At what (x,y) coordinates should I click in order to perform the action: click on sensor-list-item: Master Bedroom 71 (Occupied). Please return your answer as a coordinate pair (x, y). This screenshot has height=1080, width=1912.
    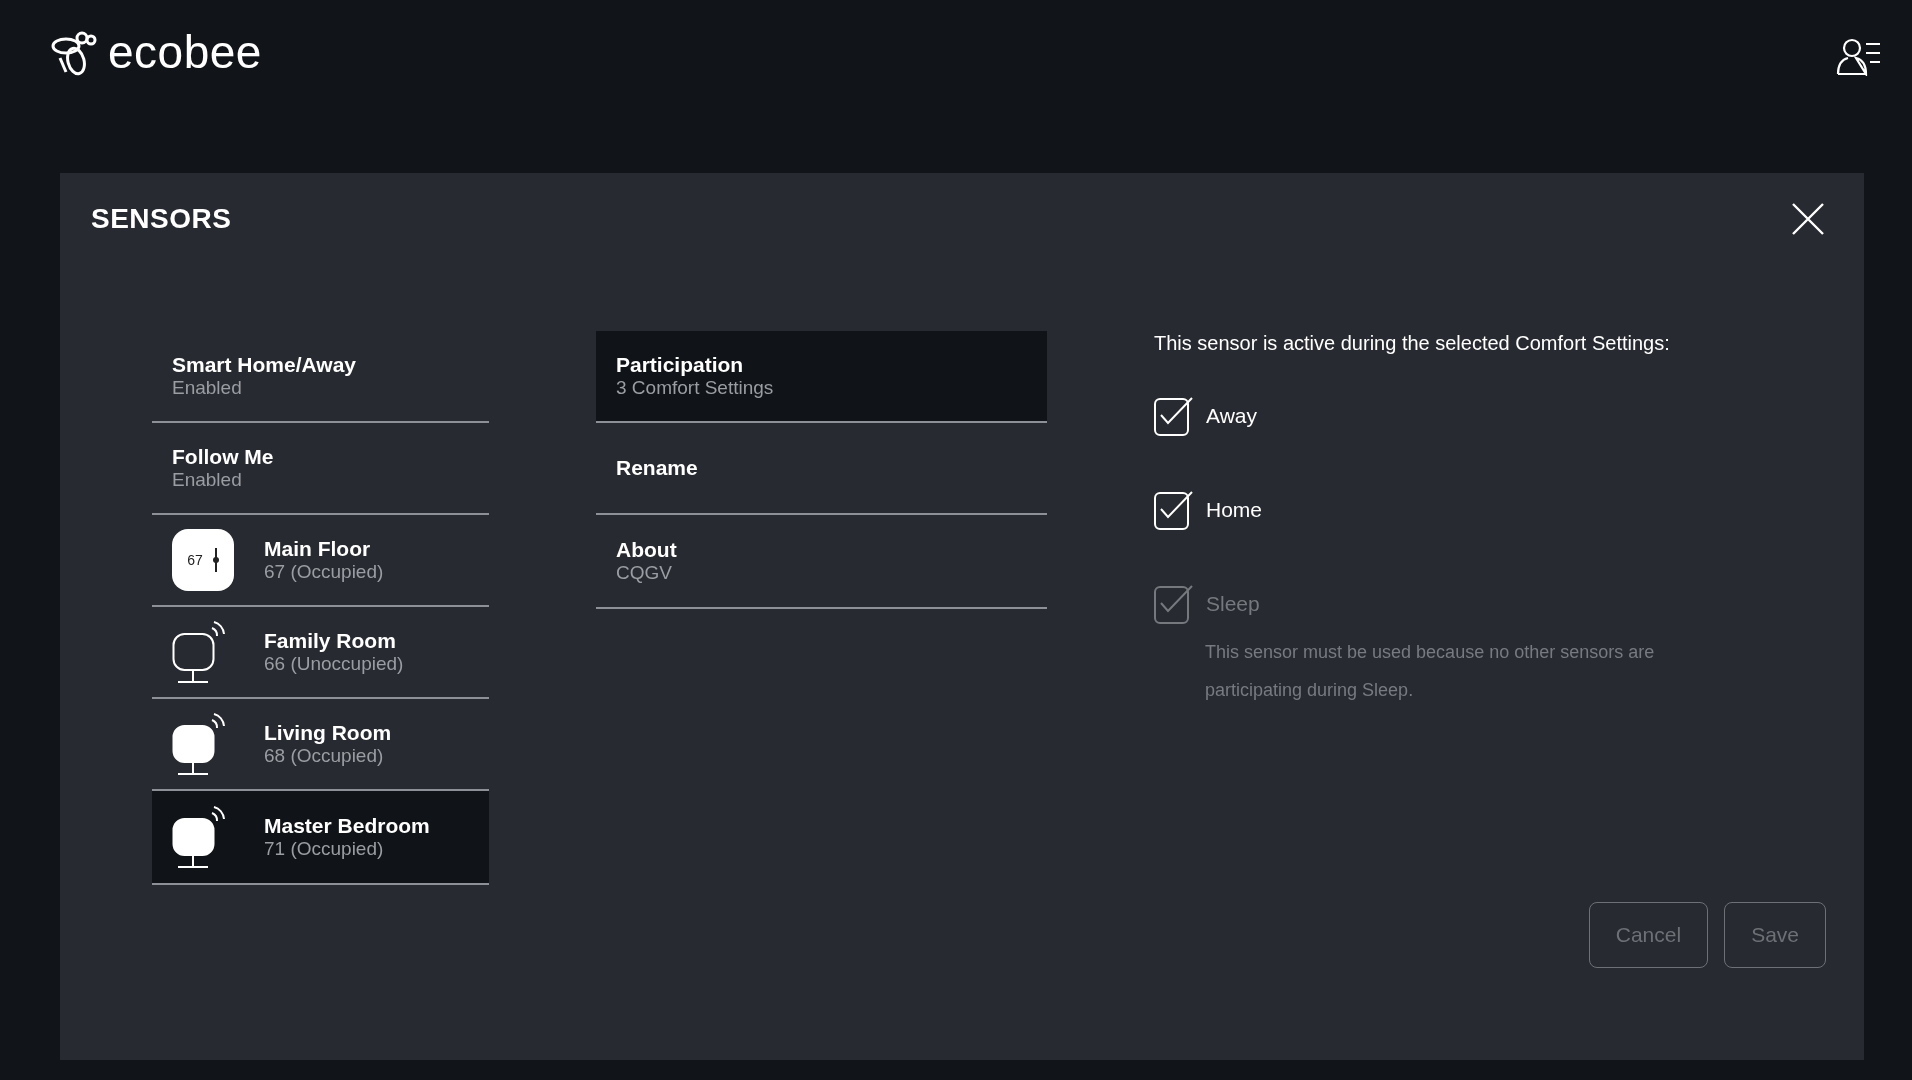
    Looking at the image, I should click on (320, 837).